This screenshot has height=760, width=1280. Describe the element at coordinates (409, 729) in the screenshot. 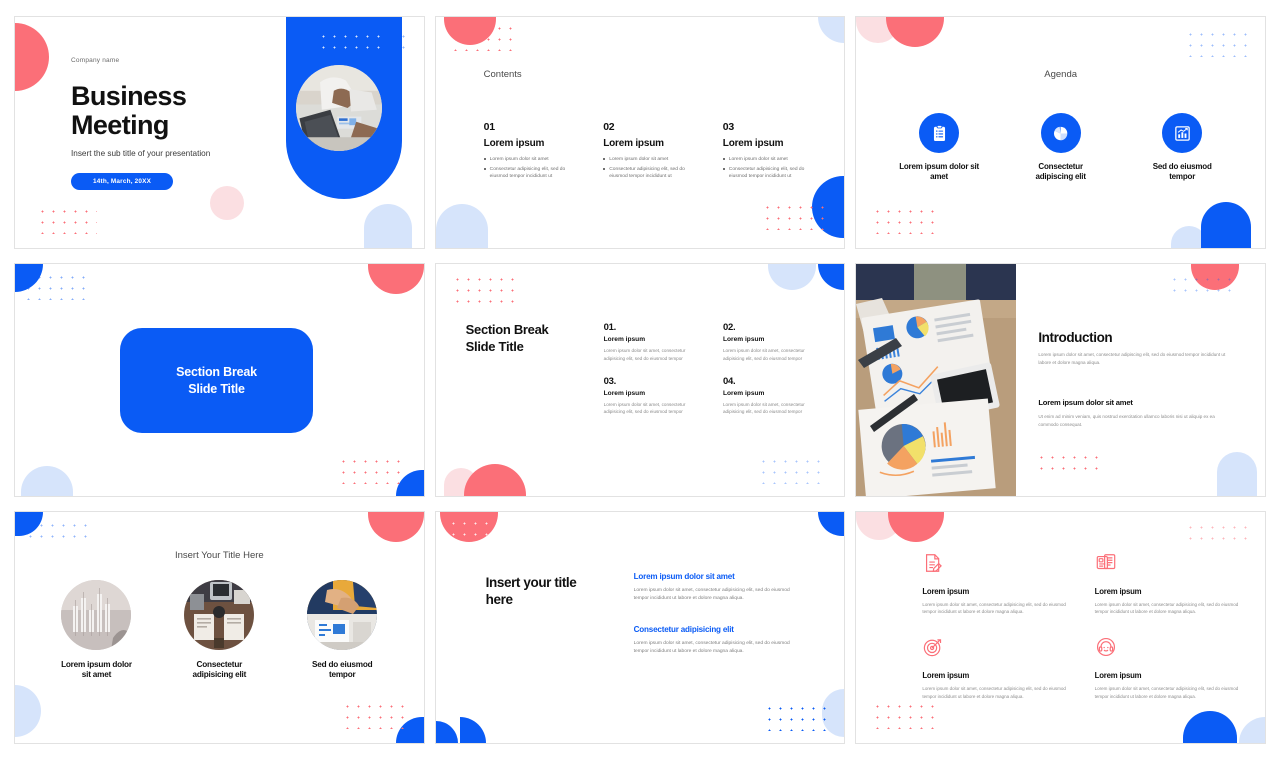

I see `blue-quarter-bottom-decor` at that location.